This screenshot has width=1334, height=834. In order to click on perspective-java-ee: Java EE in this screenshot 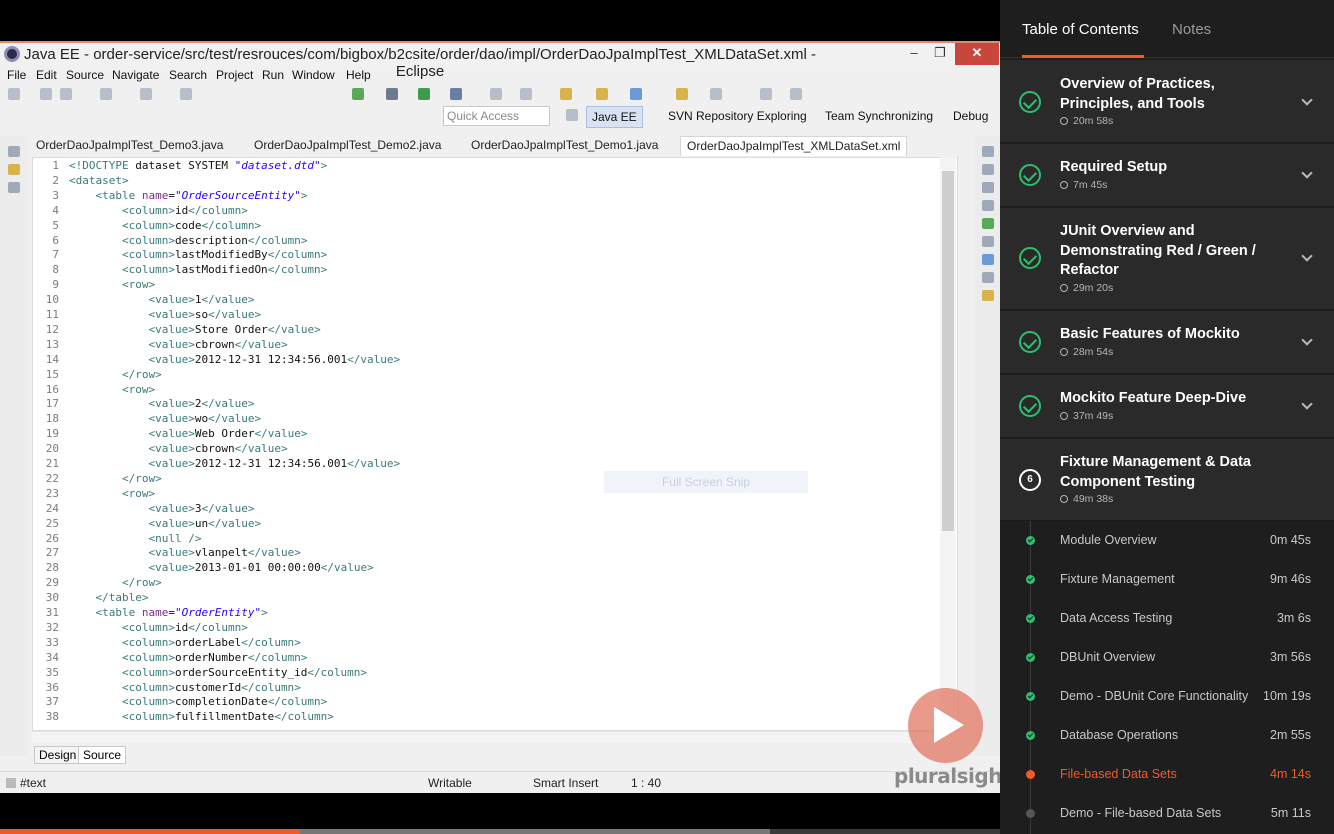, I will do `click(614, 117)`.